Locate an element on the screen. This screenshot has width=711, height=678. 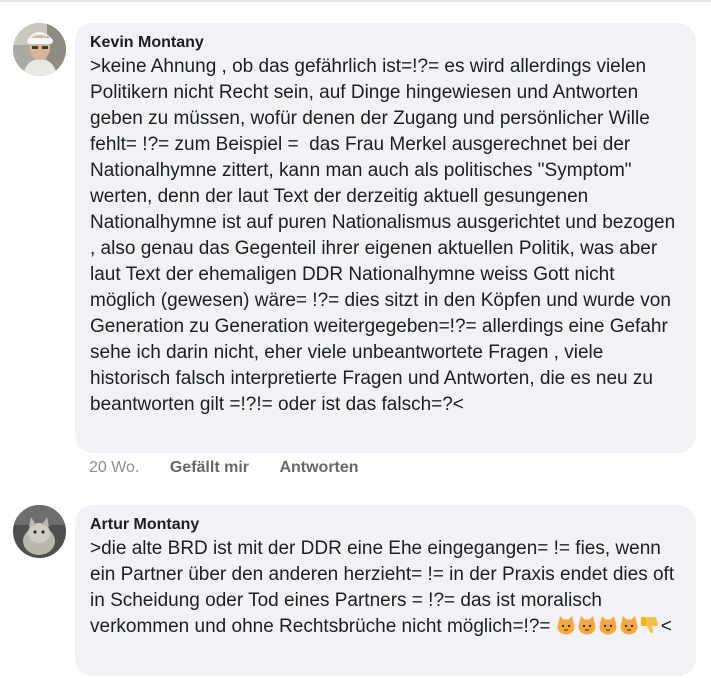
comment-actions: 20 Wo. Gefällt mir Antworten is located at coordinates (237, 468).